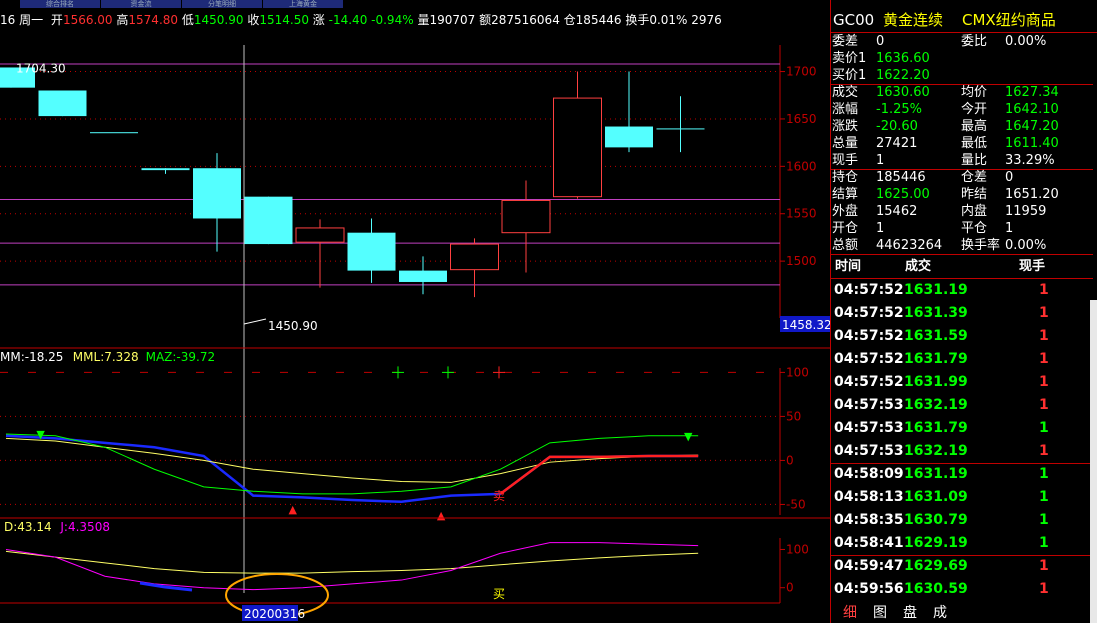 This screenshot has width=1097, height=623. I want to click on vertical-scrollbar, so click(1093, 461).